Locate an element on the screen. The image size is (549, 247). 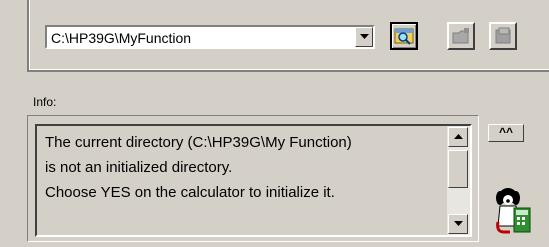
dropdown-button is located at coordinates (364, 37).